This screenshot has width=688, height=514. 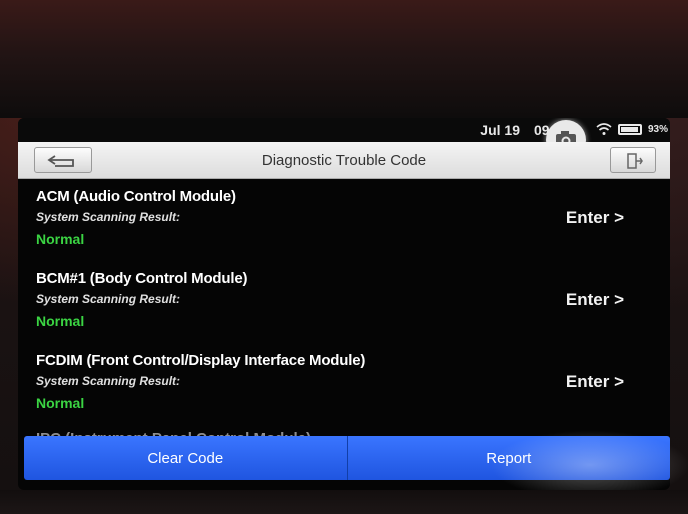 I want to click on exit-icon, so click(x=635, y=161).